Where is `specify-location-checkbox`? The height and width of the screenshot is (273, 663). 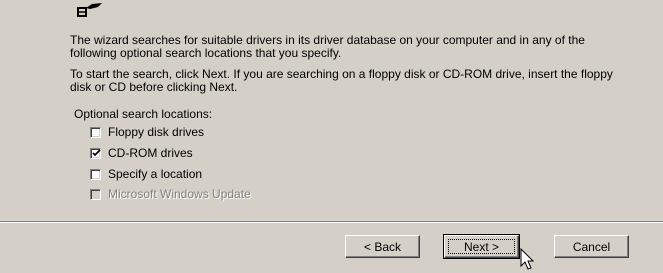
specify-location-checkbox is located at coordinates (95, 174).